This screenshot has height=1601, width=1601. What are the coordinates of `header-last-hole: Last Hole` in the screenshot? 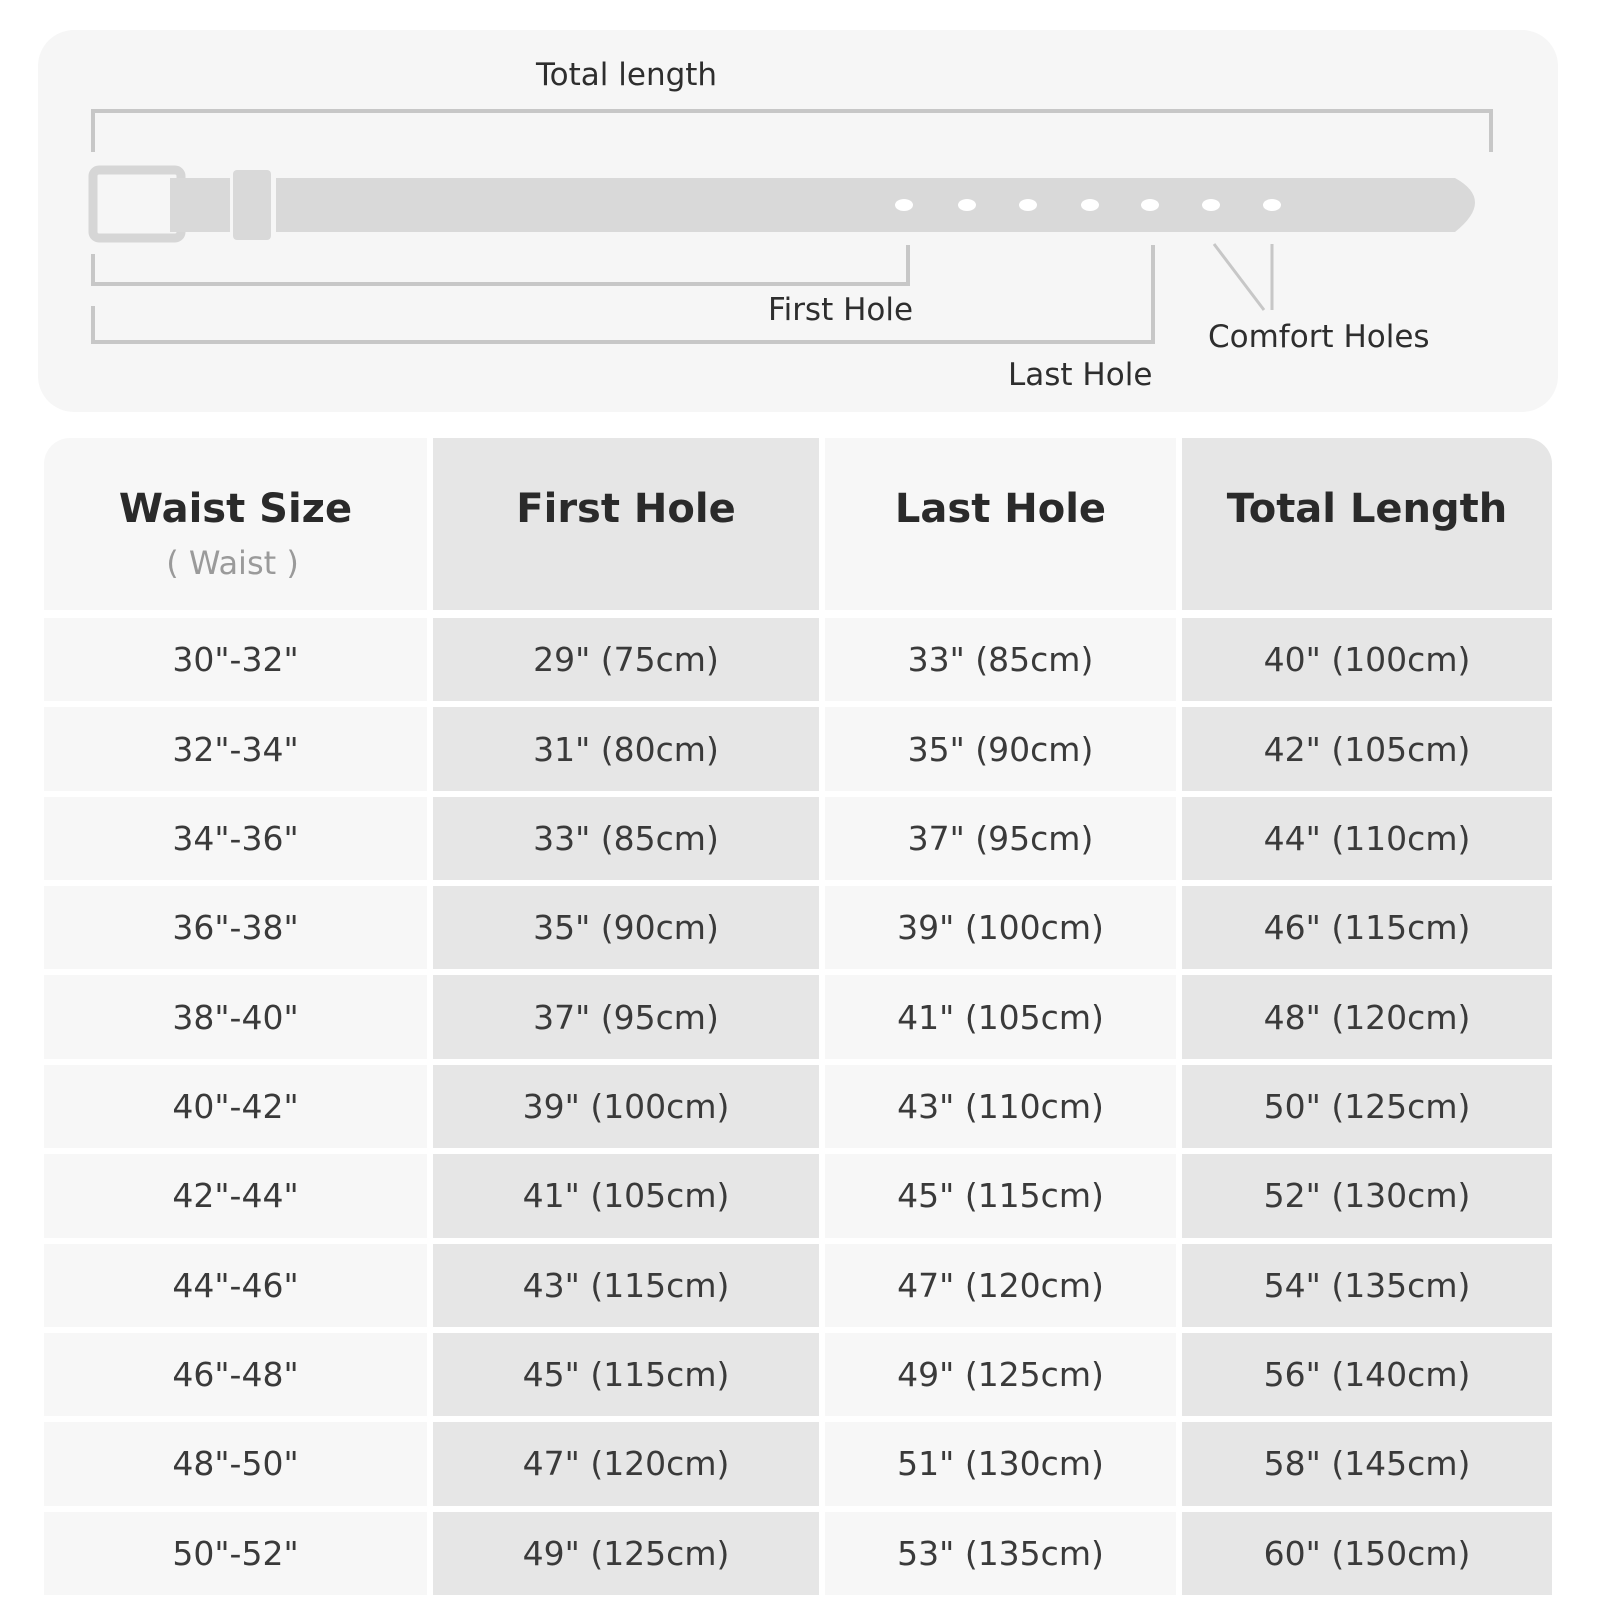 It's located at (997, 528).